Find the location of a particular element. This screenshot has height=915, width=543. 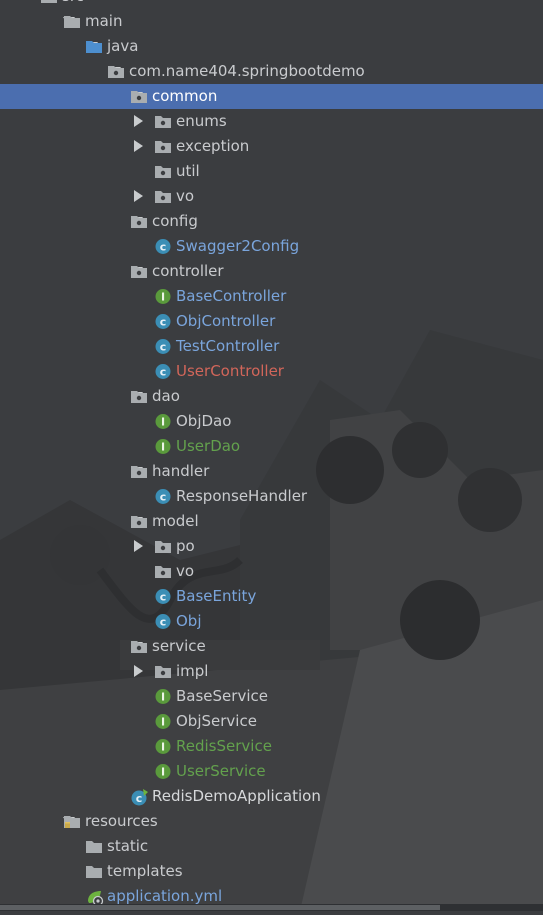

tree-item-label: ObjService is located at coordinates (216, 721).